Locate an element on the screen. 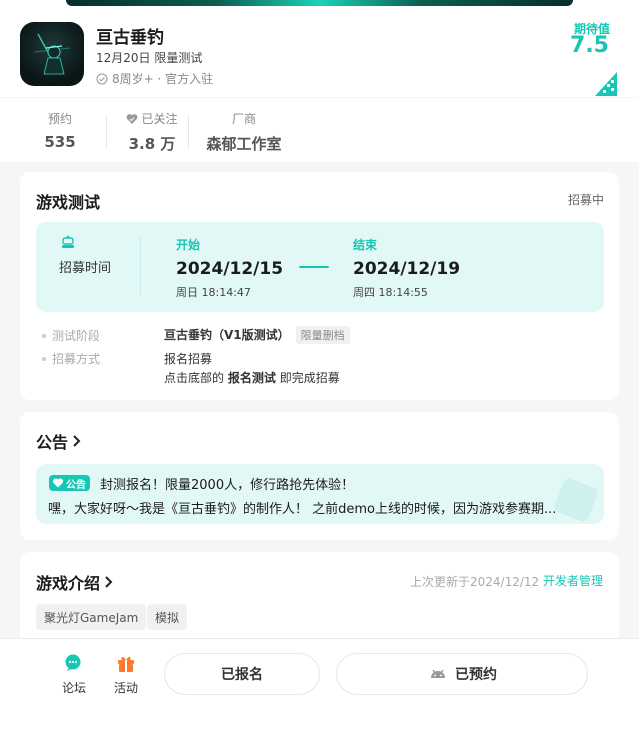  reserved-button: 已预约 is located at coordinates (462, 674).